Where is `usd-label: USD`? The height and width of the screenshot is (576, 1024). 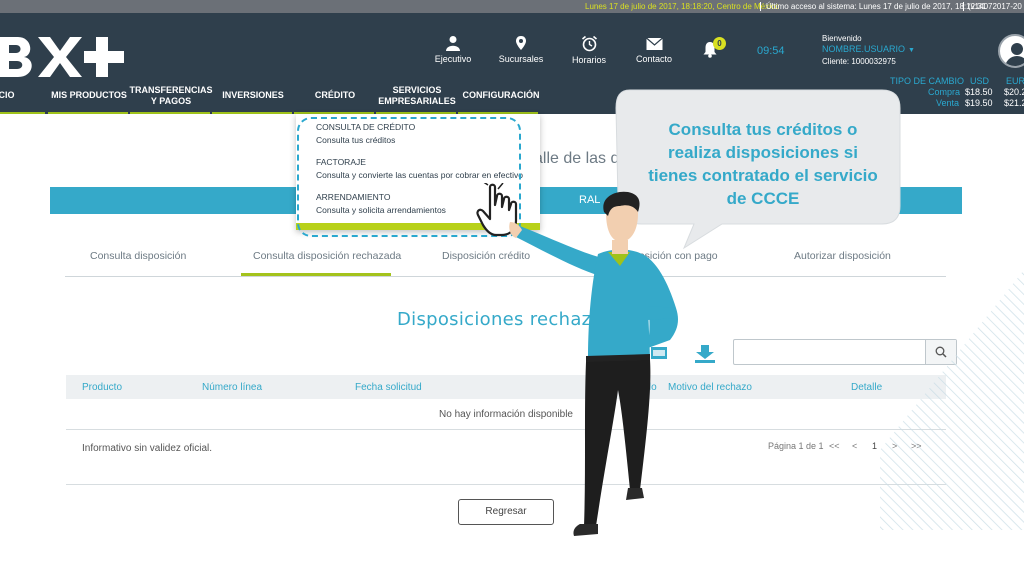
usd-label: USD is located at coordinates (980, 81).